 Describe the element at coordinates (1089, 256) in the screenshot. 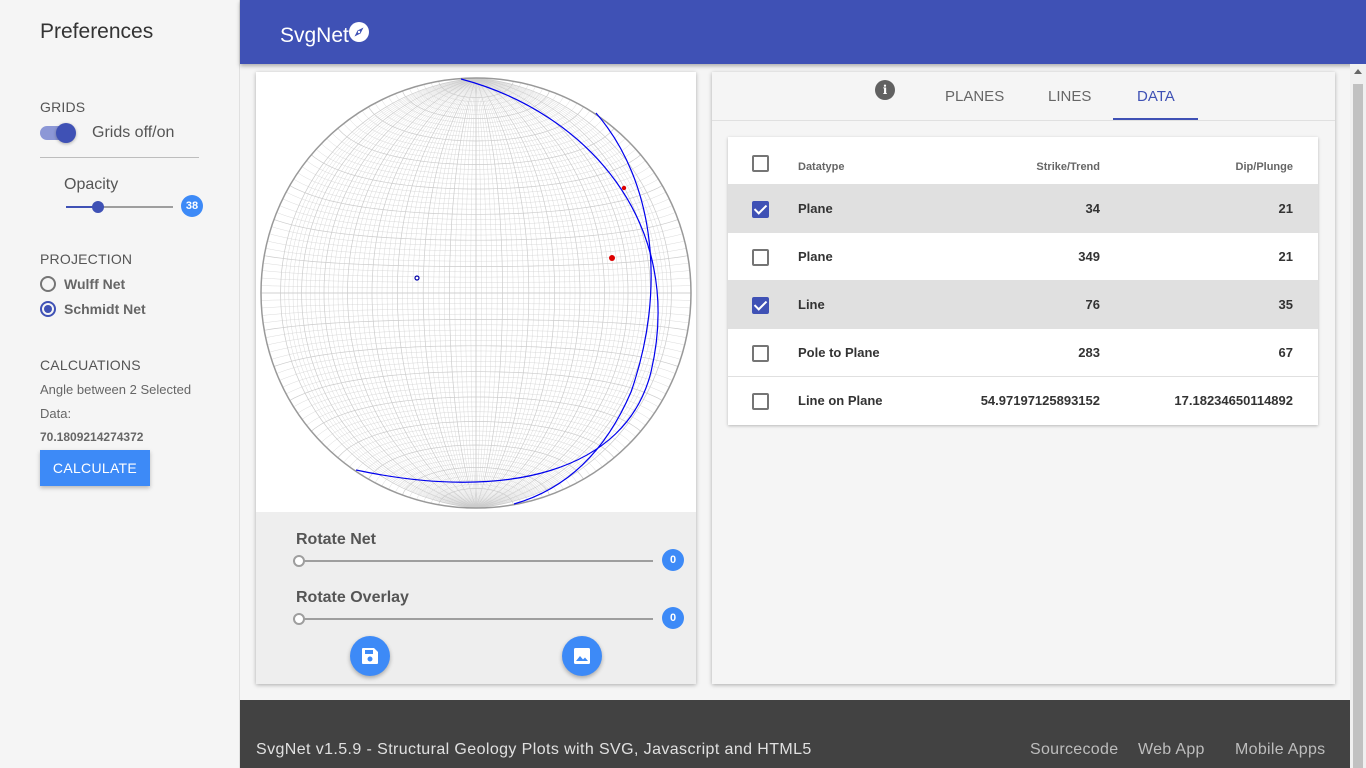

I see `cell-strike-trend: 349` at that location.